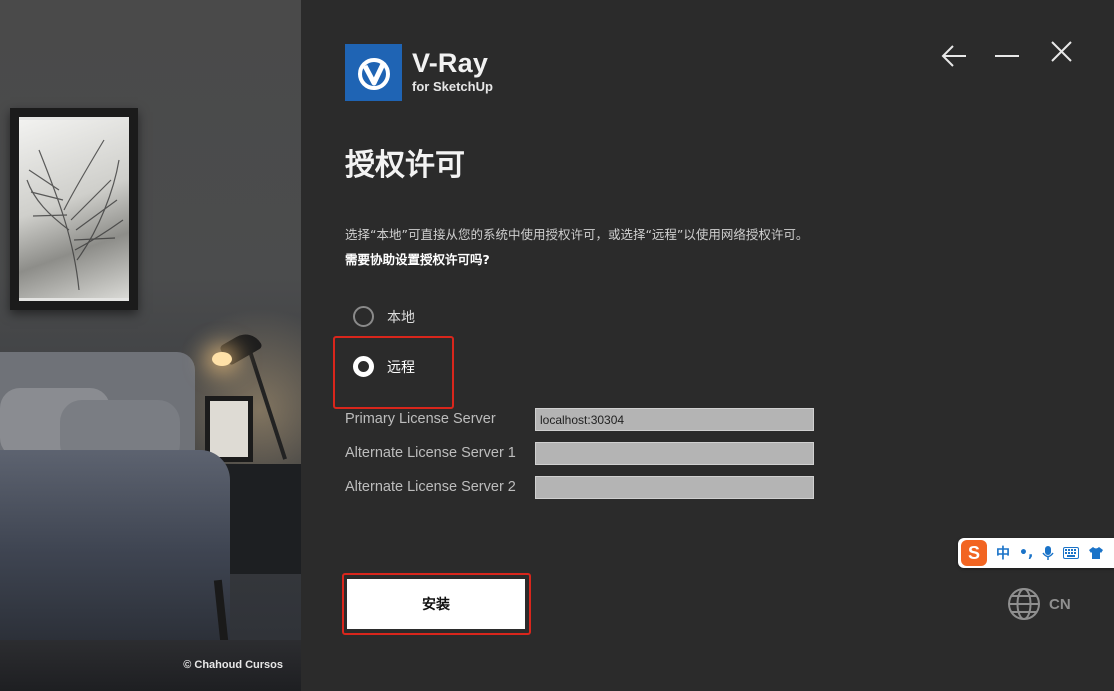 Image resolution: width=1114 pixels, height=691 pixels. What do you see at coordinates (1024, 604) in the screenshot?
I see `globe-icon` at bounding box center [1024, 604].